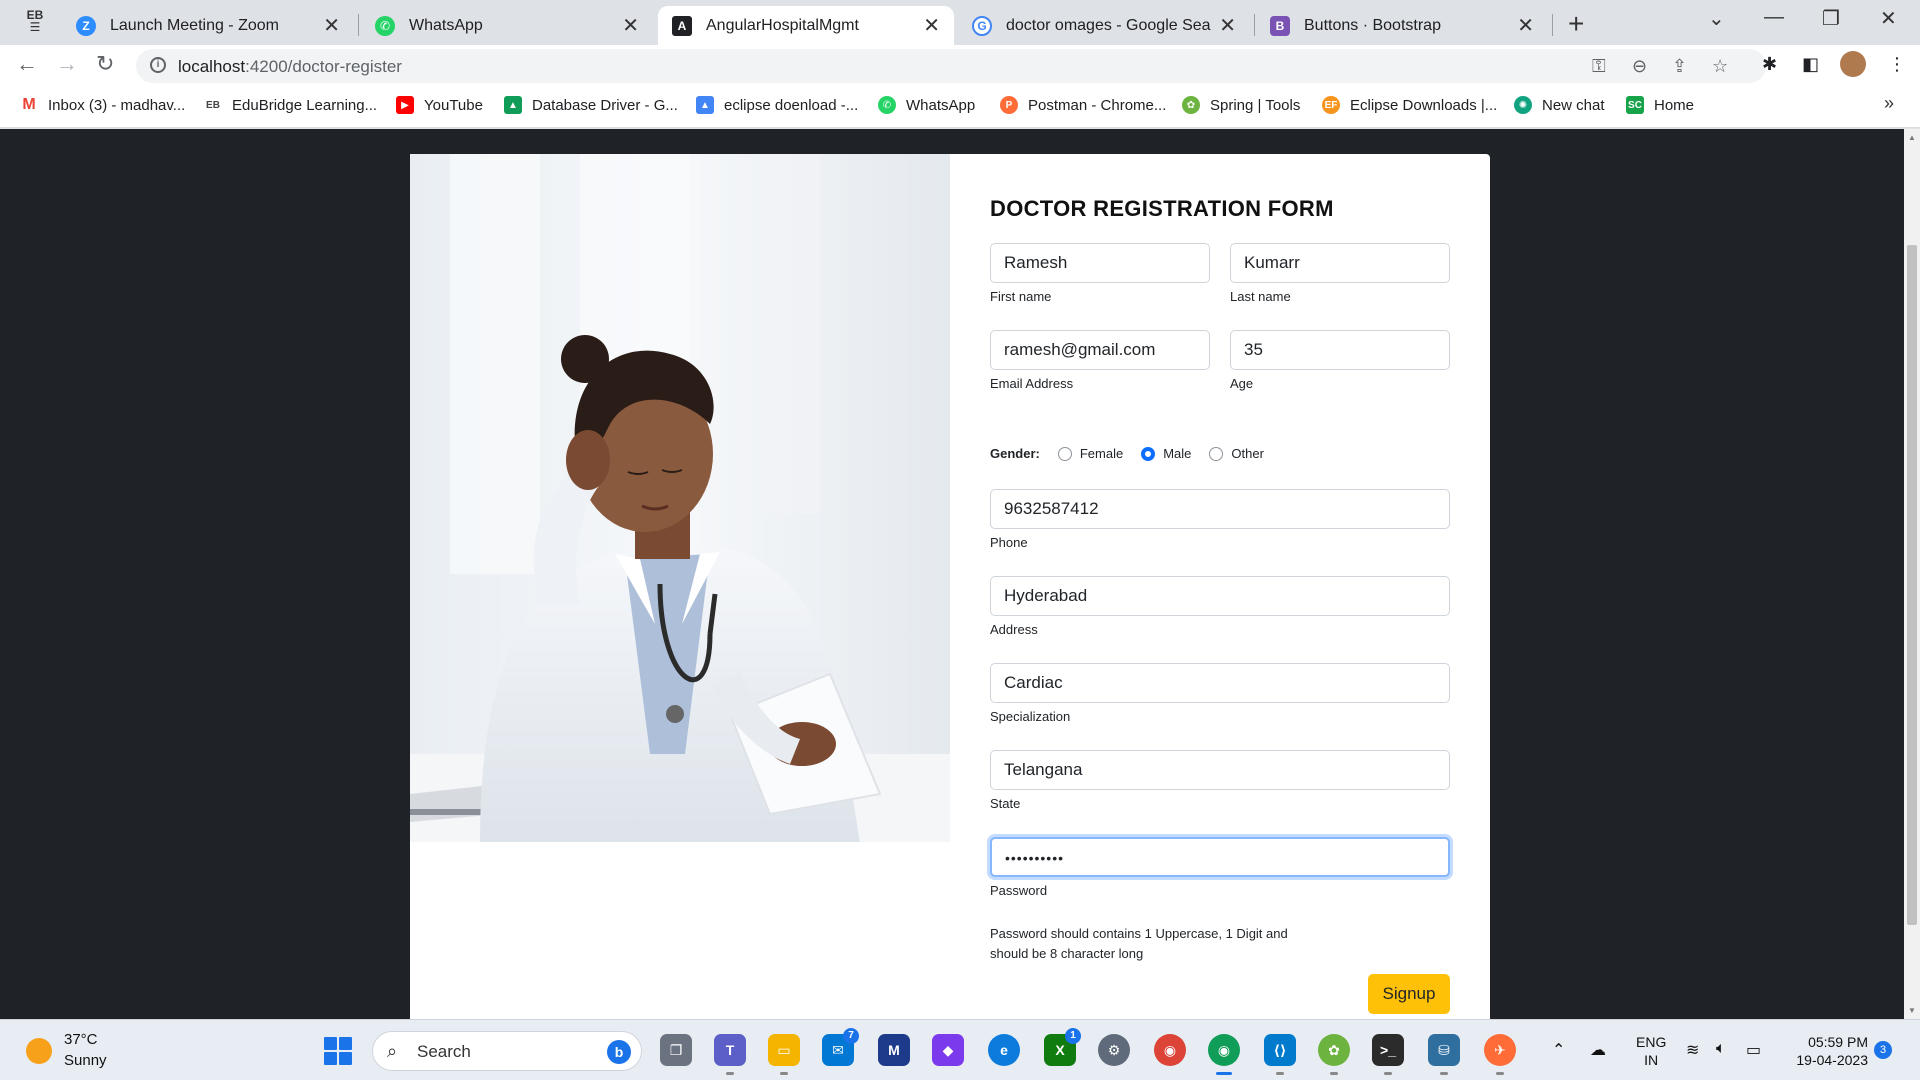 The height and width of the screenshot is (1080, 1920). I want to click on gender-group: Gender: Female Male Other, so click(1136, 453).